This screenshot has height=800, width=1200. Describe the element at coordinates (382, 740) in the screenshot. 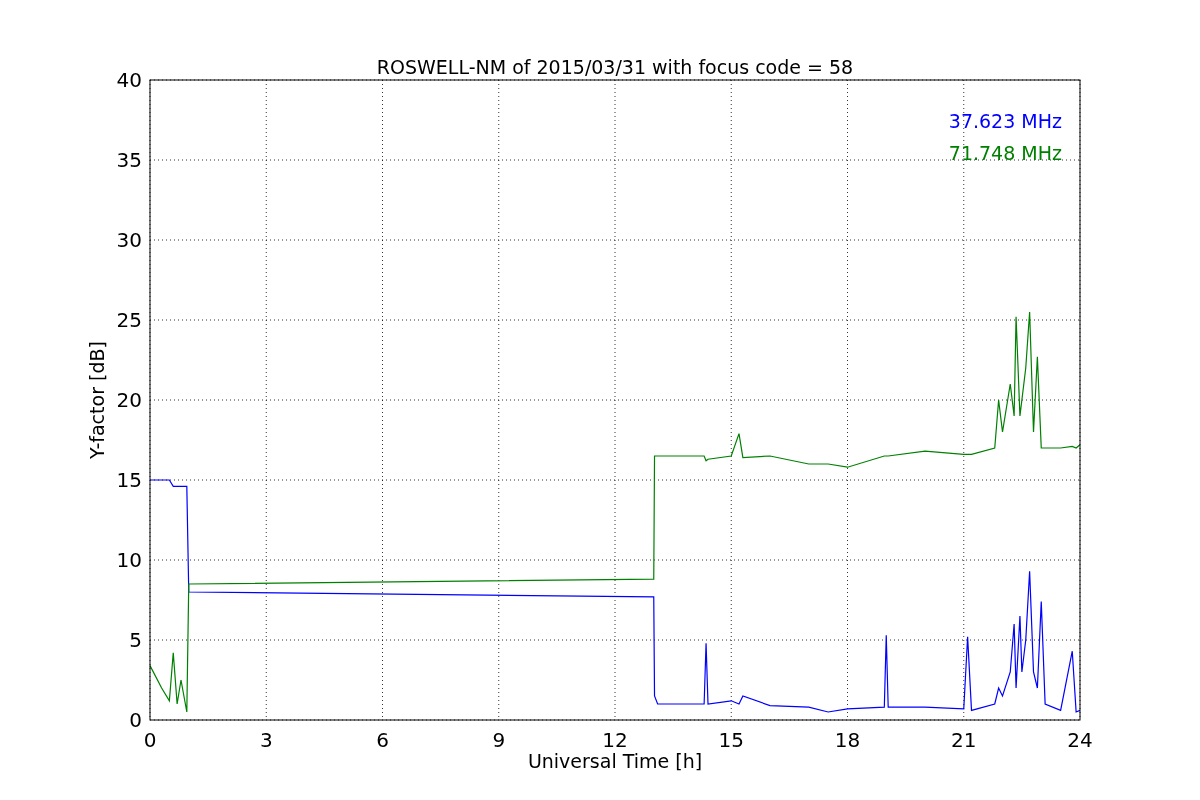

I see `x-tick-label: 6` at that location.